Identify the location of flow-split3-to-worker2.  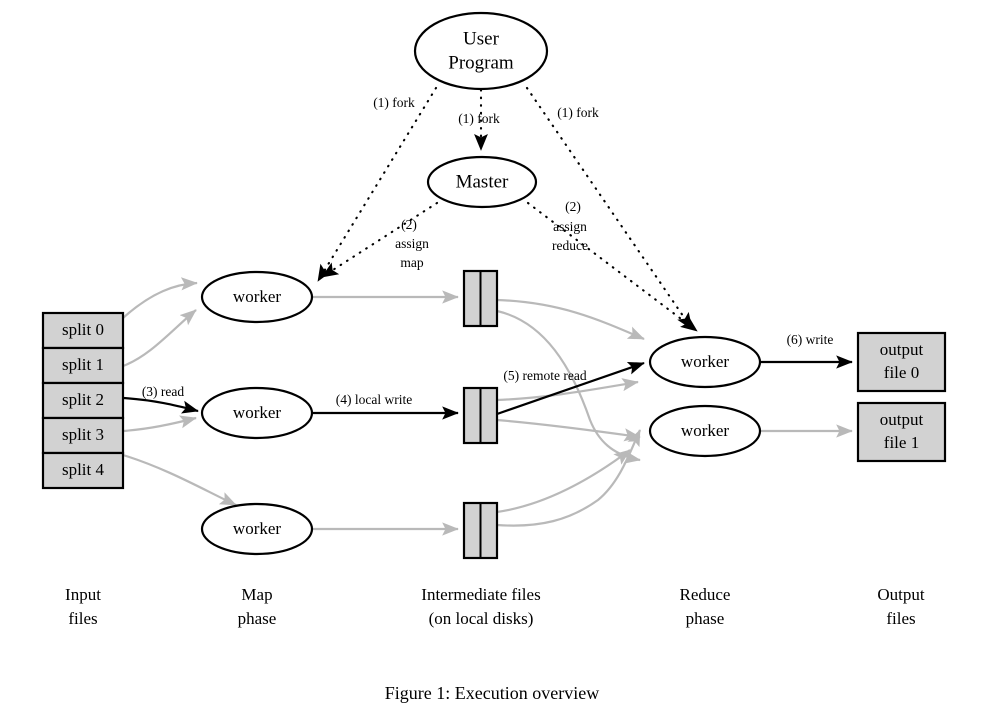
(159, 424).